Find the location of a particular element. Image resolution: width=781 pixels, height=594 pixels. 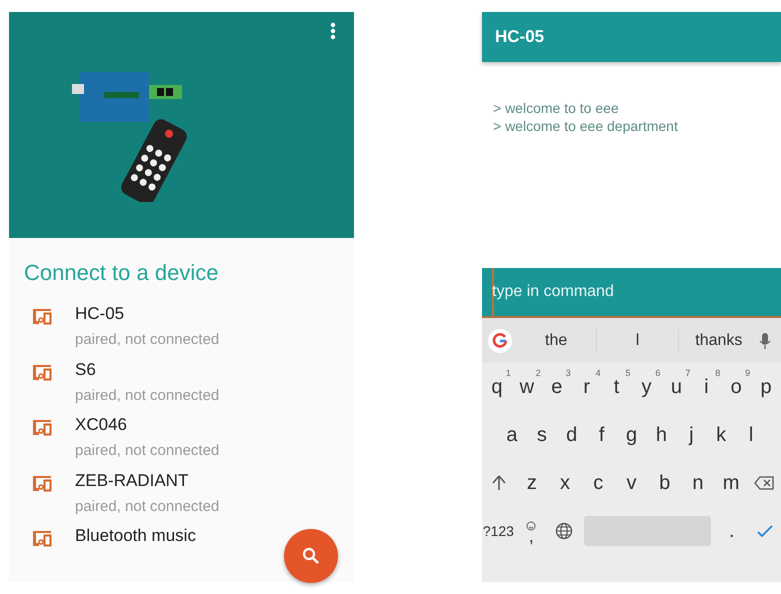

key: v is located at coordinates (631, 483).